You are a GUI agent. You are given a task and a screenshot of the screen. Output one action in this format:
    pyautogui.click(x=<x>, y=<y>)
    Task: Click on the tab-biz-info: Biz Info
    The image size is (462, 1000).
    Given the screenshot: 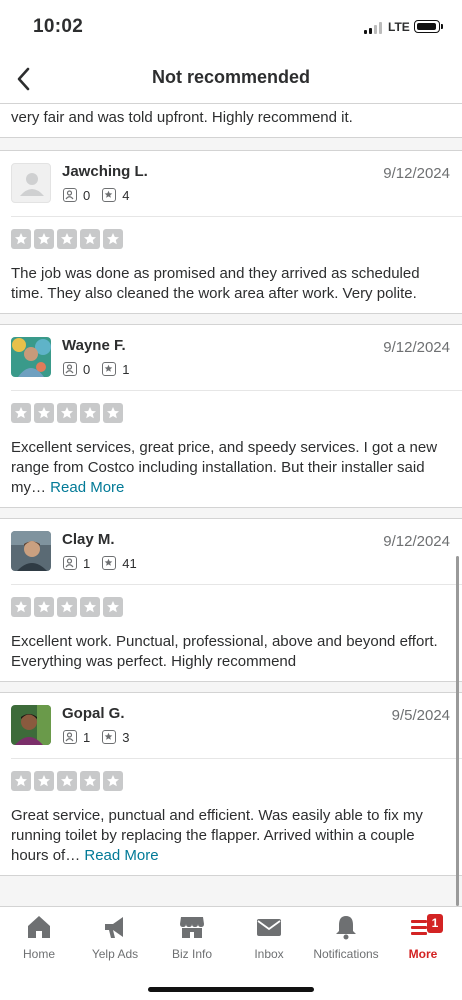 What is the action you would take?
    pyautogui.click(x=192, y=938)
    